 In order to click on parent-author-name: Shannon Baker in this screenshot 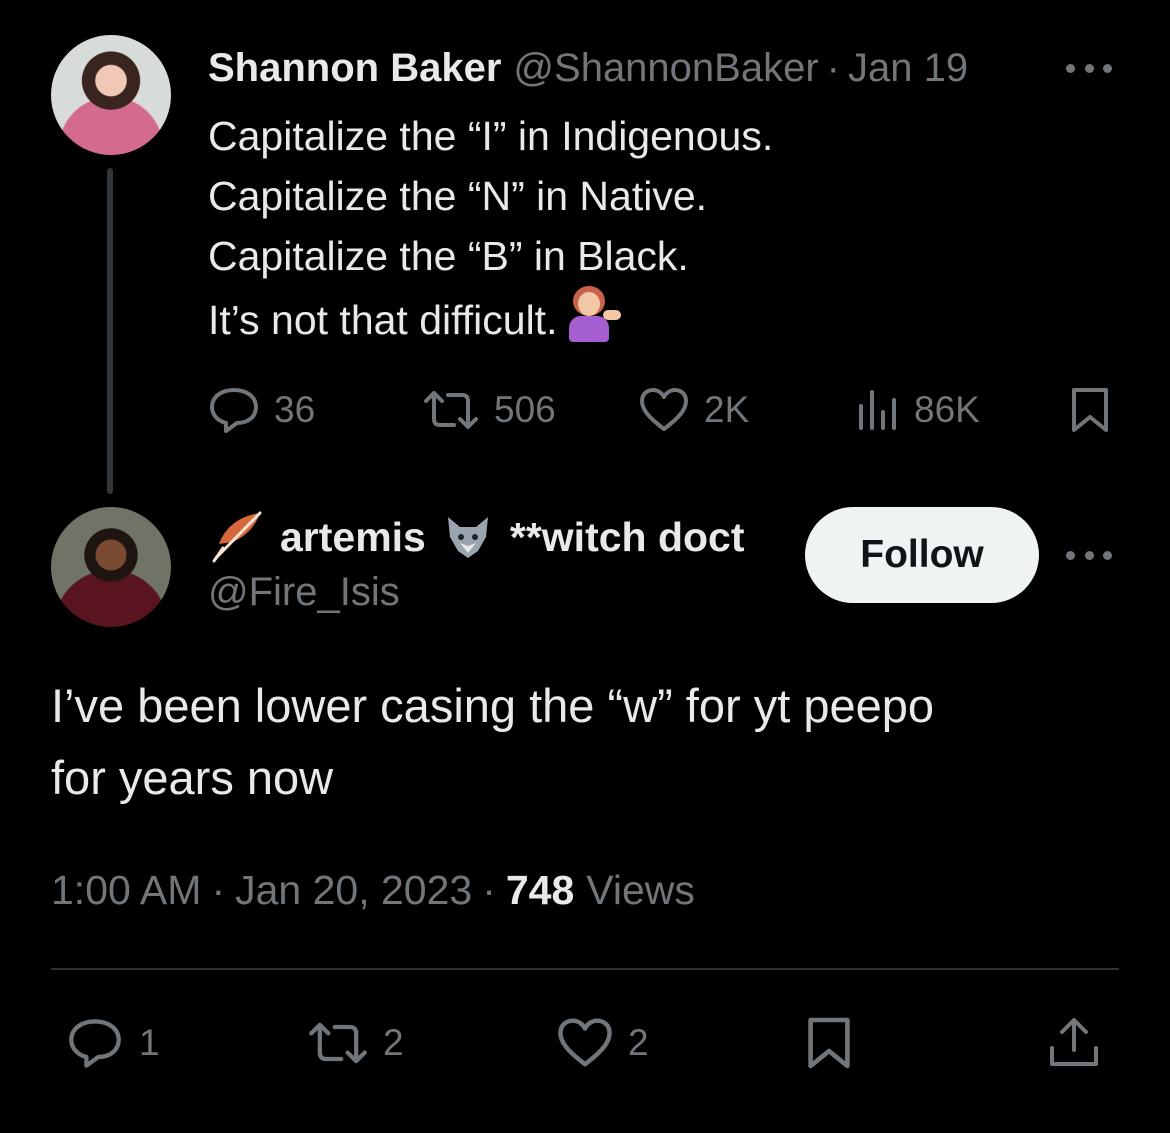, I will do `click(354, 68)`.